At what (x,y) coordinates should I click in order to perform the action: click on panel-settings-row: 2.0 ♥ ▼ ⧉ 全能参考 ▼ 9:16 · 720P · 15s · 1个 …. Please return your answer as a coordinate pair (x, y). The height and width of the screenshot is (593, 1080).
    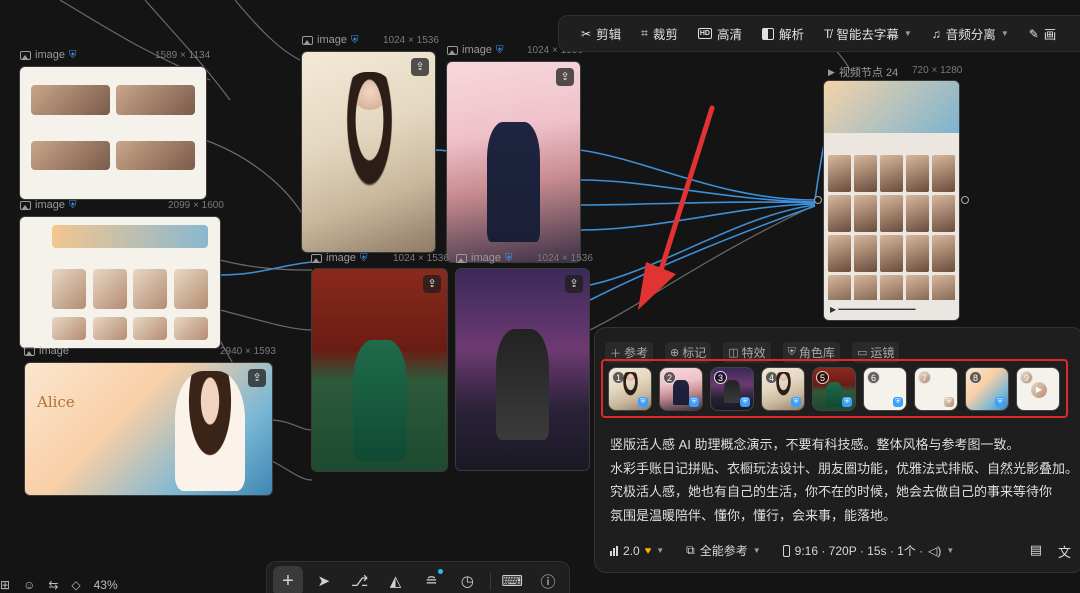
    Looking at the image, I should click on (845, 550).